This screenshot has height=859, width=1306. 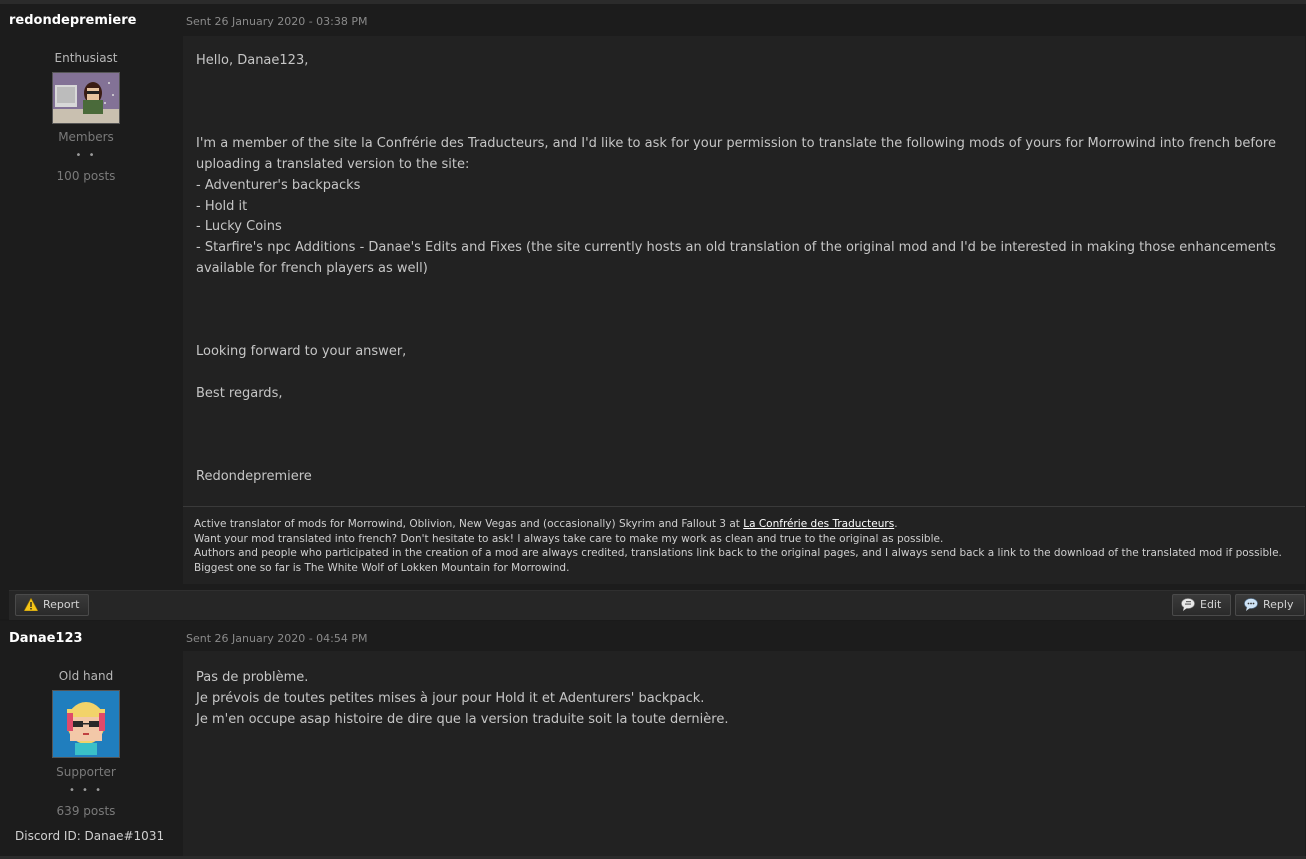 I want to click on author-post-count: 100 posts, so click(x=86, y=176).